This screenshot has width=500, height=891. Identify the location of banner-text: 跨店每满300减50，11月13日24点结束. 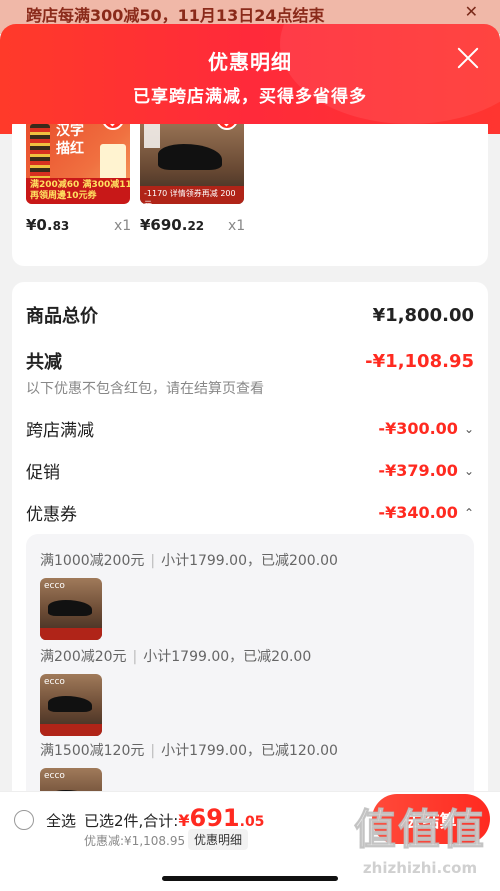
(175, 15).